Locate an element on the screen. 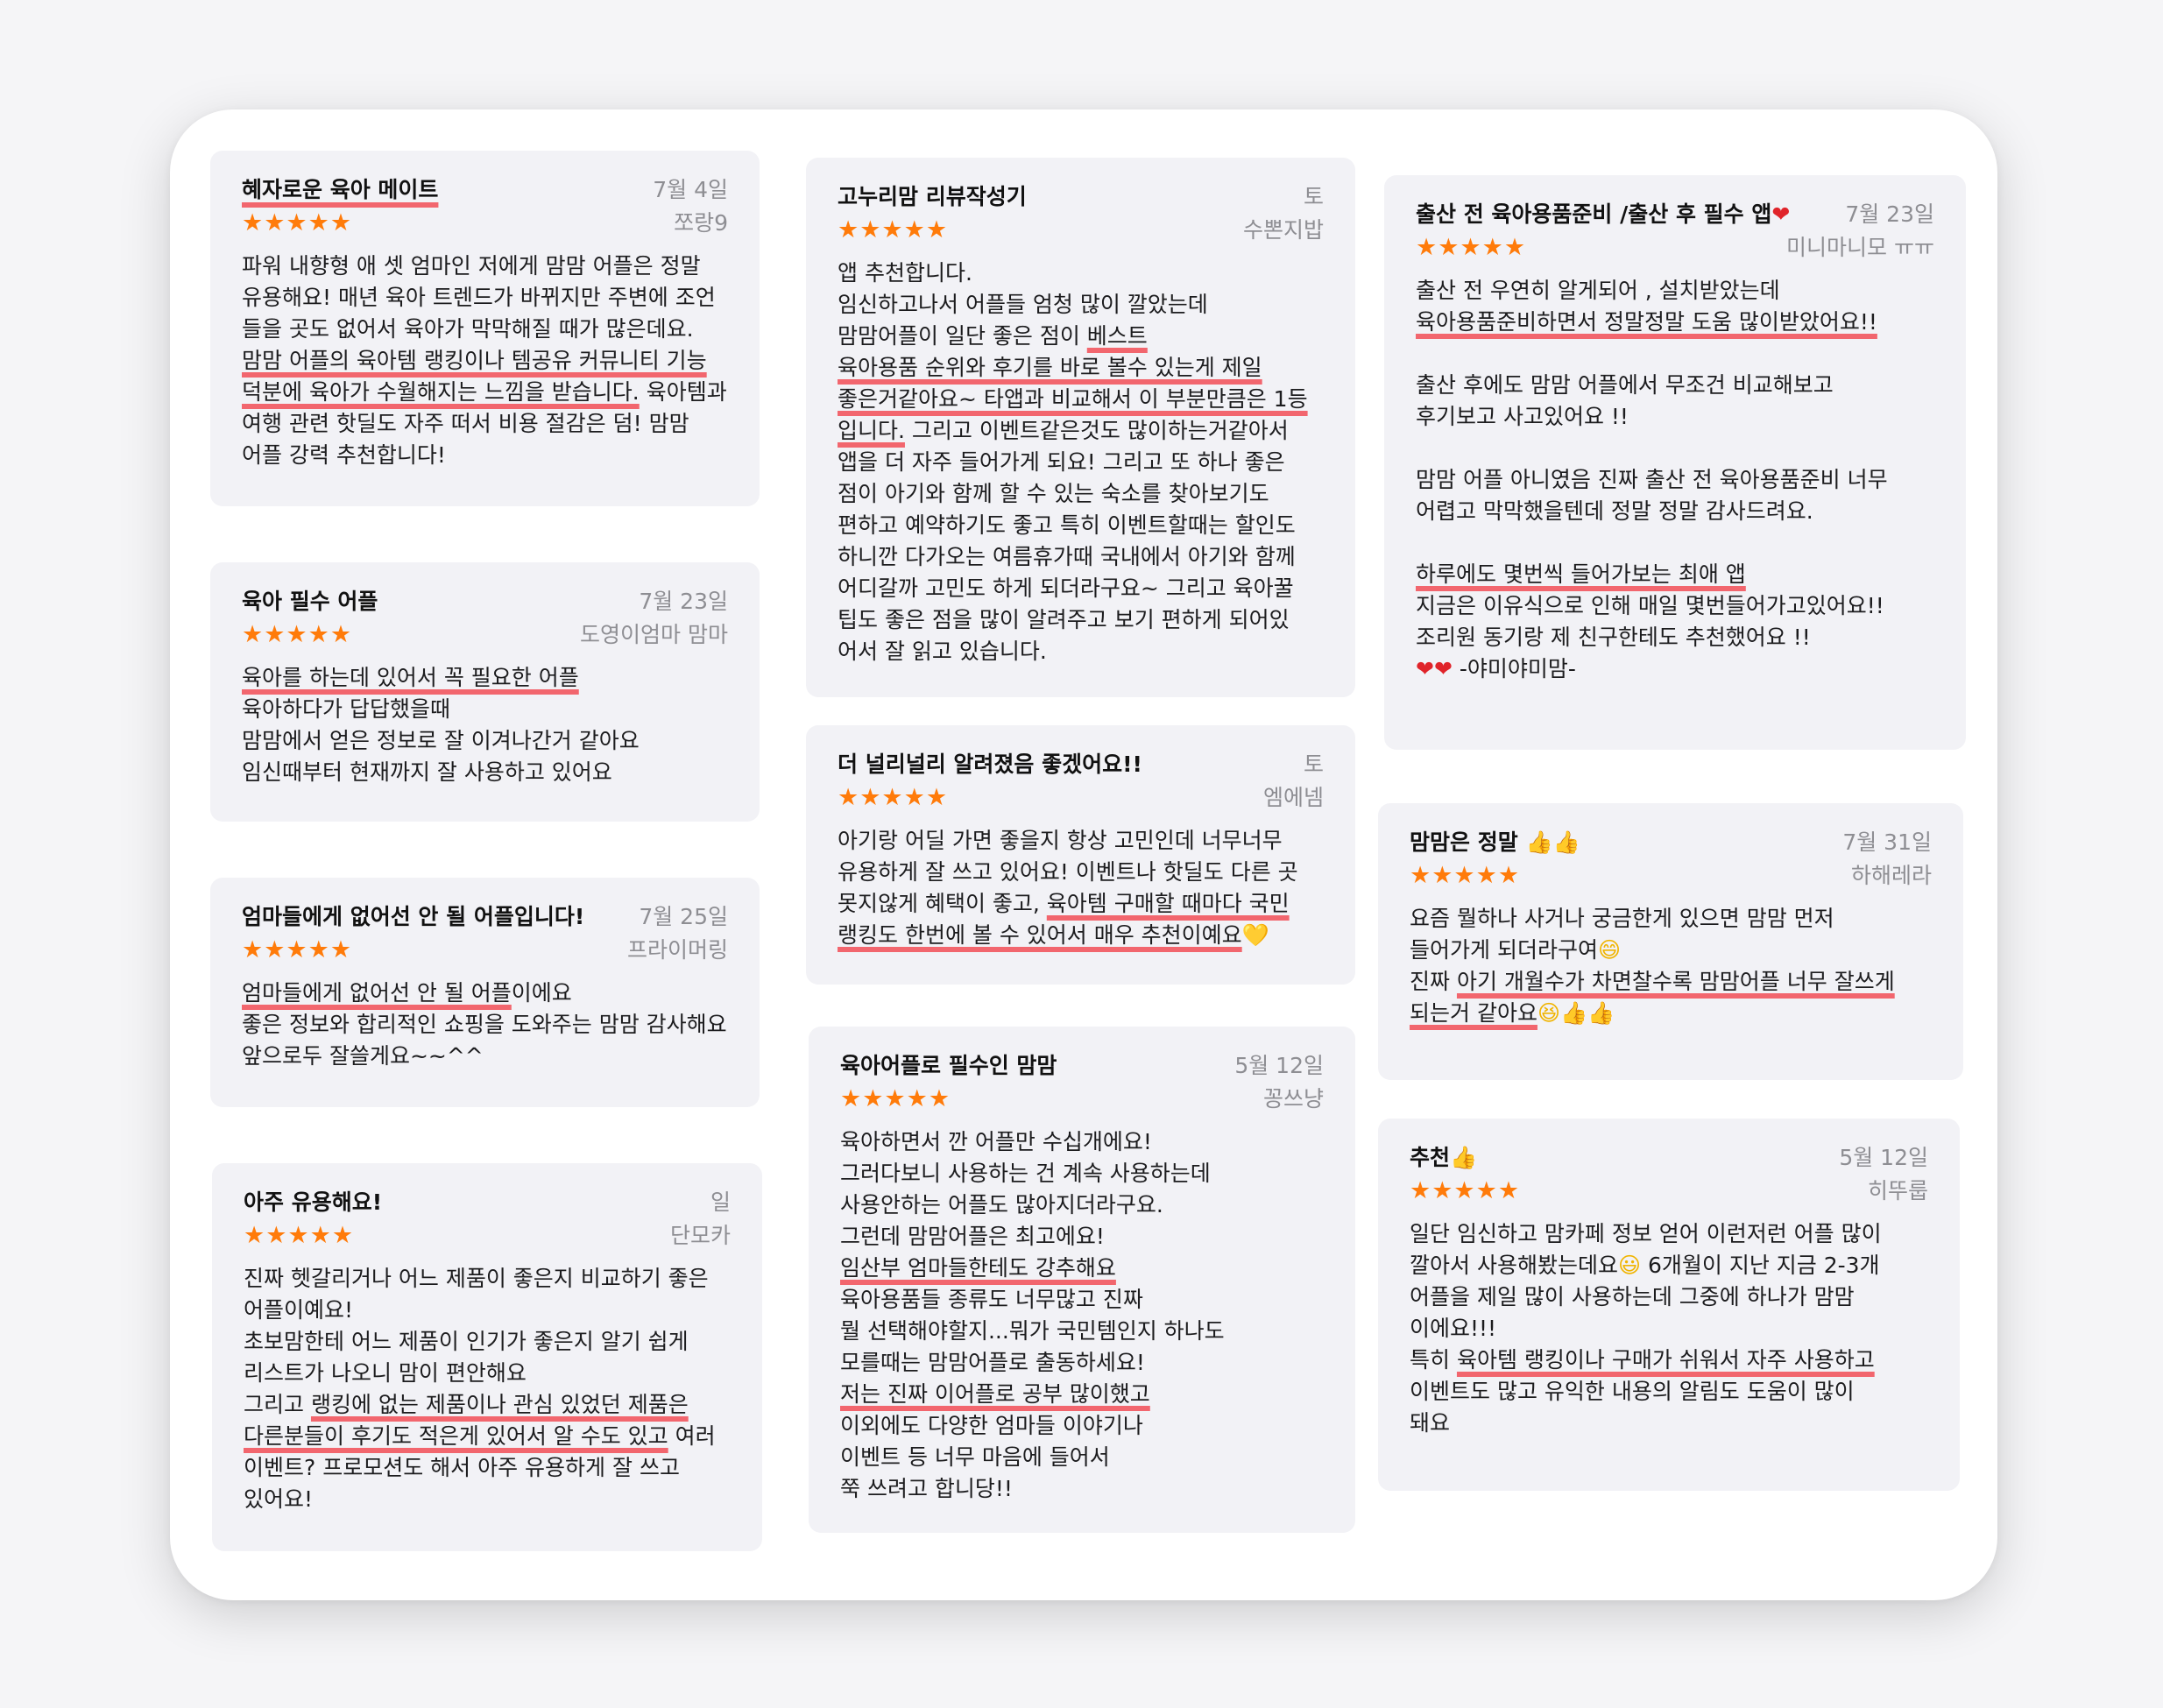 This screenshot has width=2163, height=1708. review-line: 이외에도 다양한 엄마들 이야기나 is located at coordinates (991, 1425).